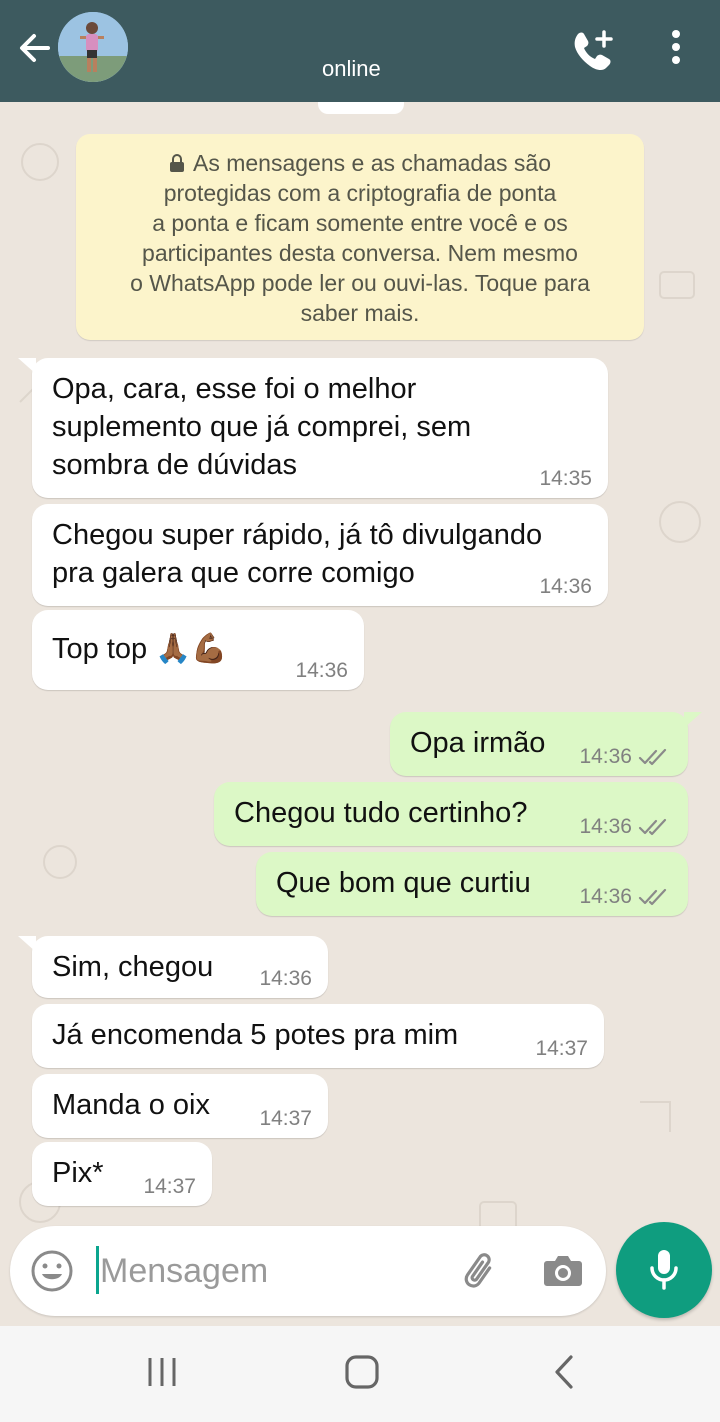 The height and width of the screenshot is (1422, 720). I want to click on message-outgoing: Chegou tudo certinho? 14:36, so click(451, 814).